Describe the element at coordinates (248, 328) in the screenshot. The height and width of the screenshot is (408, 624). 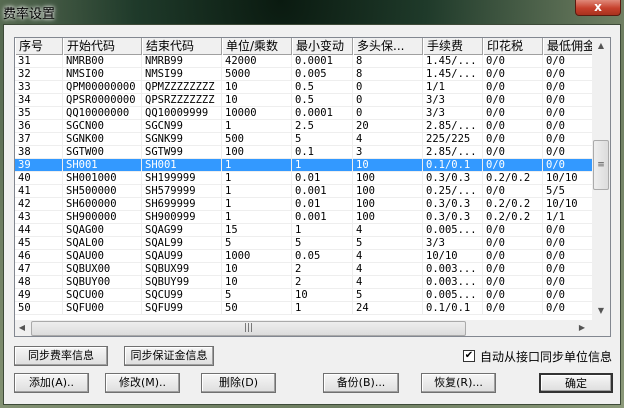
I see `horizontal-scroll-thumb: |||` at that location.